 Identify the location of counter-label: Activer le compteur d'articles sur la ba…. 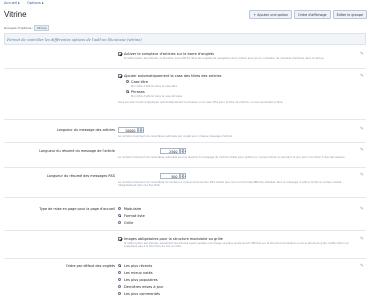
(169, 54).